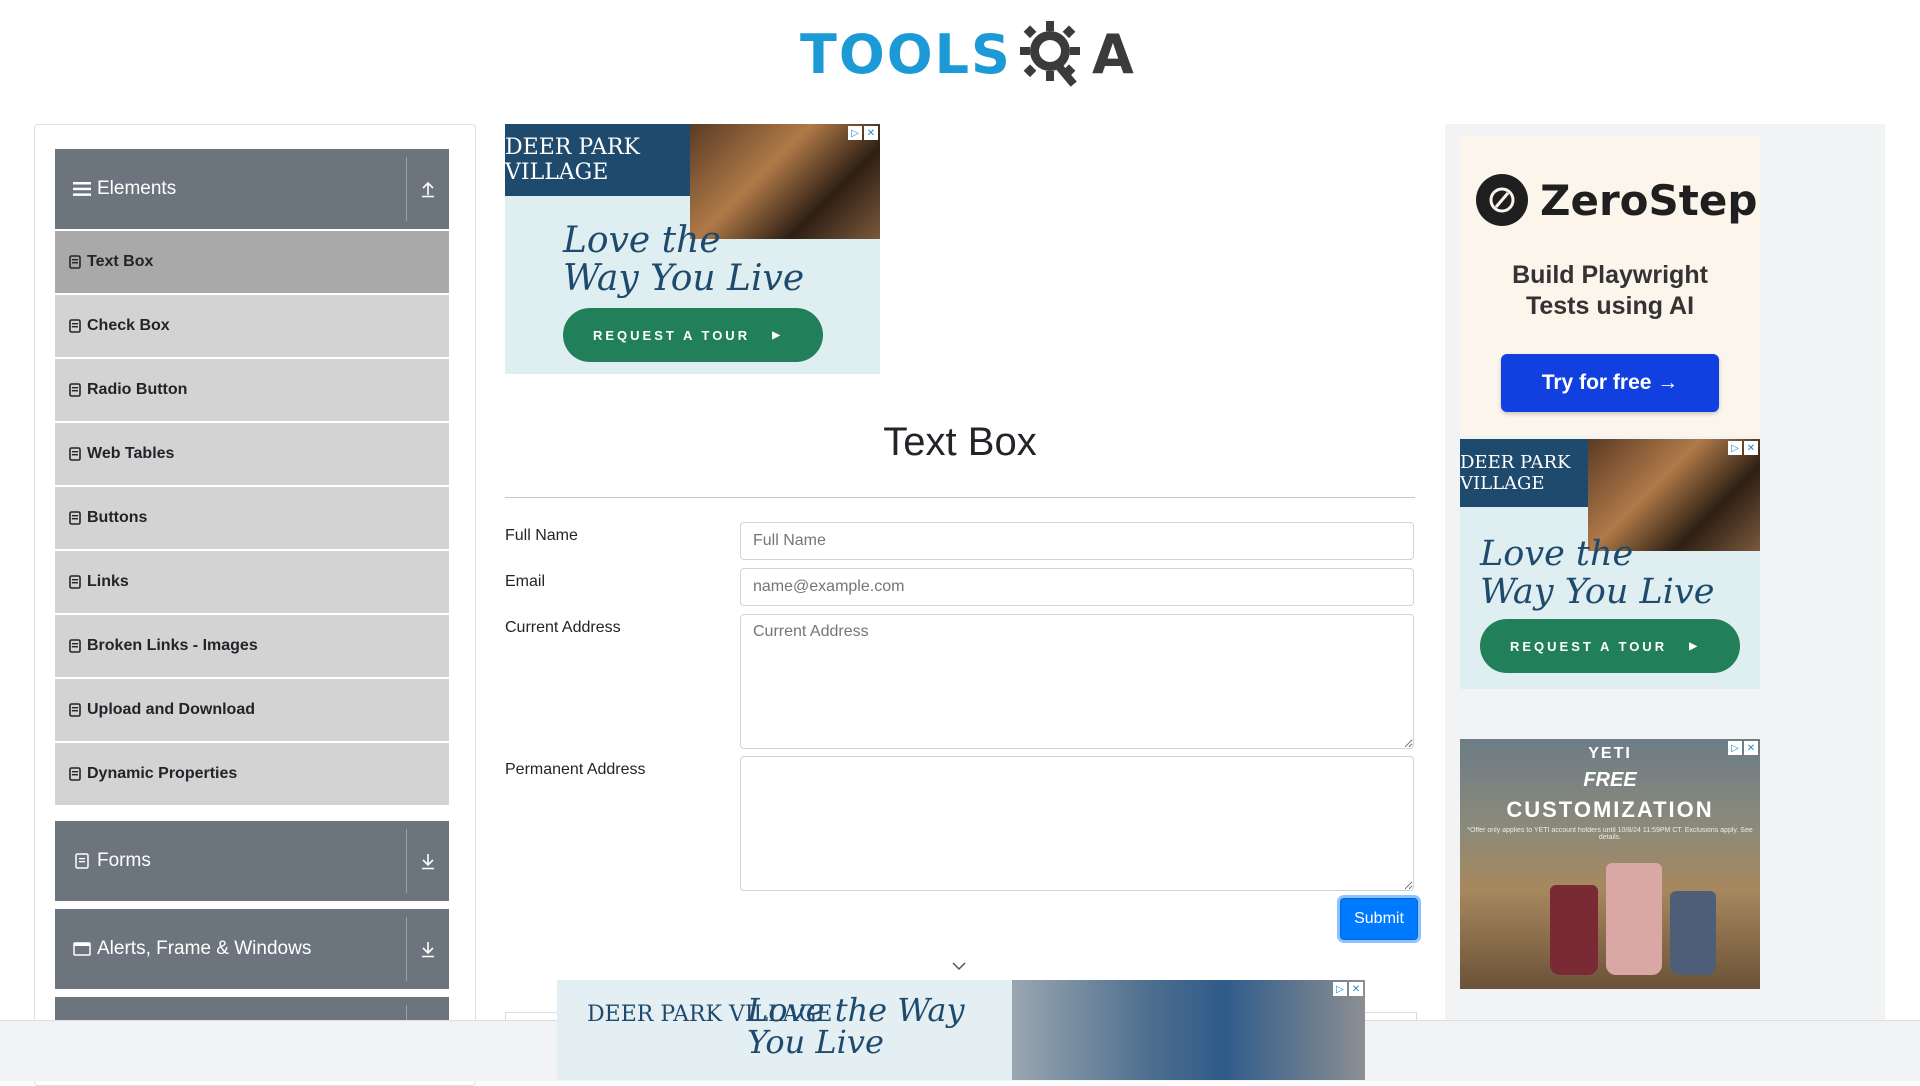 The height and width of the screenshot is (1086, 1920). I want to click on collapse-arrow-icon, so click(428, 189).